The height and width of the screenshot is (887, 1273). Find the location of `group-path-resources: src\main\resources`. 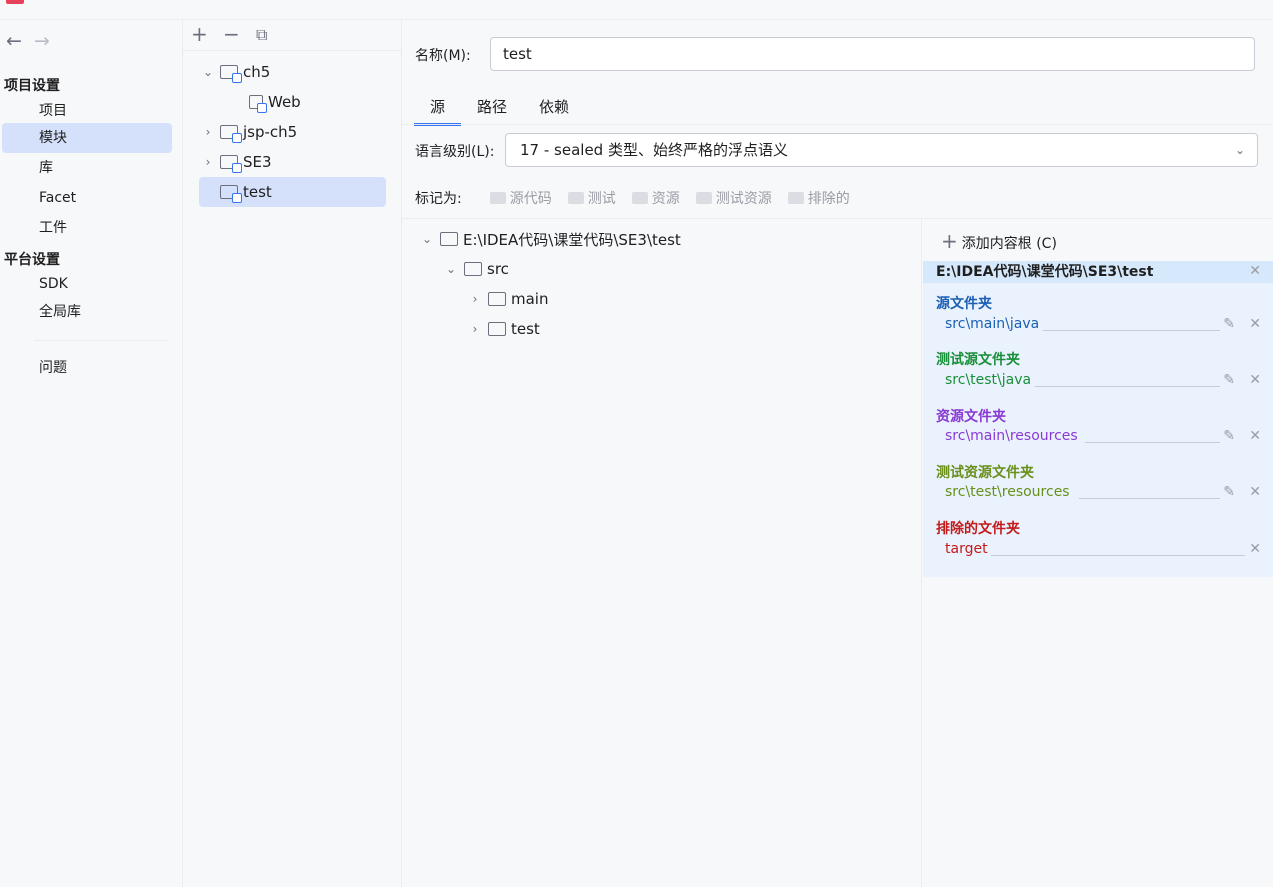

group-path-resources: src\main\resources is located at coordinates (1011, 436).